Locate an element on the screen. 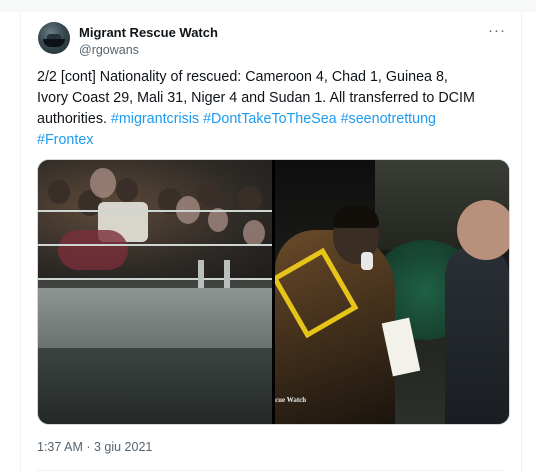 This screenshot has width=536, height=473. divider is located at coordinates (271, 470).